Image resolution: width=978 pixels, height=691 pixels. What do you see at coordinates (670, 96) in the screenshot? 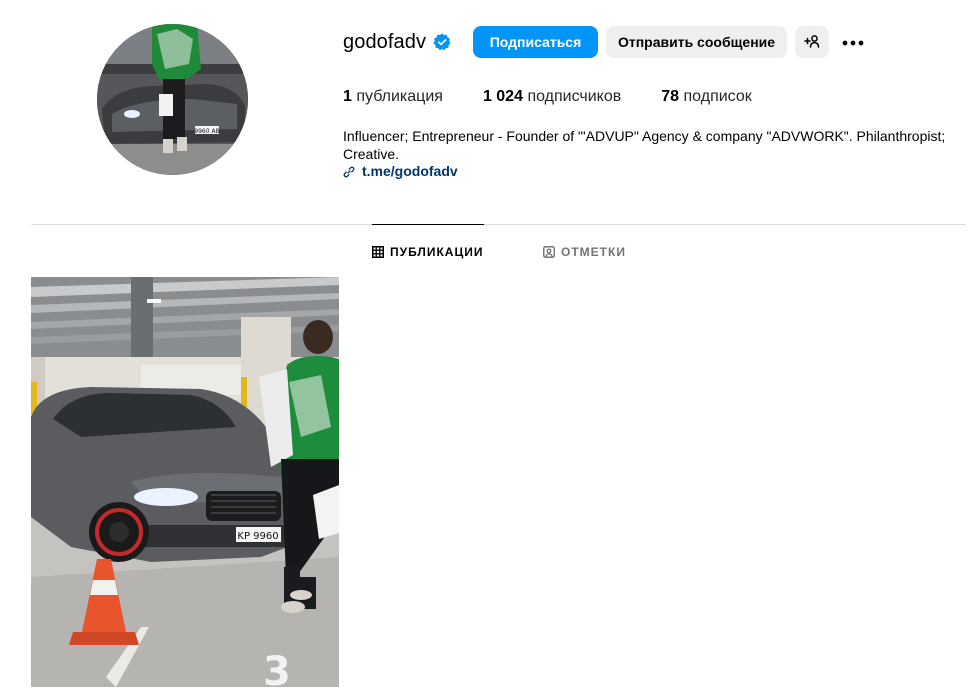
I see `following-count-value: 78` at bounding box center [670, 96].